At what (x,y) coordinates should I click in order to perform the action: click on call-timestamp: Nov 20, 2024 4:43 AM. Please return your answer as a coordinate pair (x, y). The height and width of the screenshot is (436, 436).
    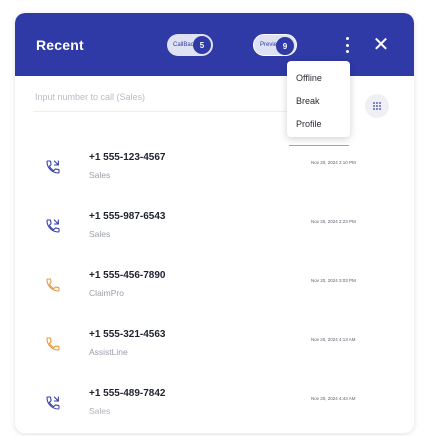
    Looking at the image, I should click on (333, 398).